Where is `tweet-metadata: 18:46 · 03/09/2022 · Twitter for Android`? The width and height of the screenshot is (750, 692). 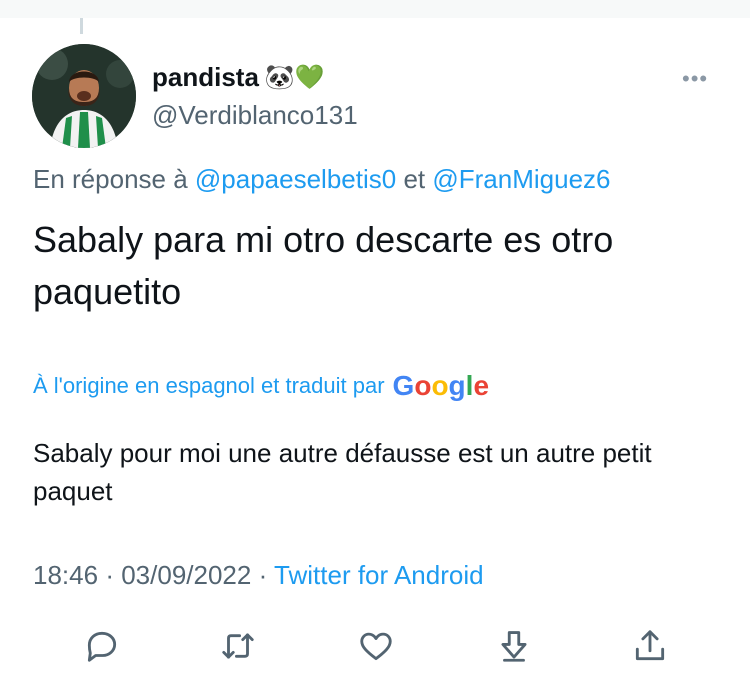 tweet-metadata: 18:46 · 03/09/2022 · Twitter for Android is located at coordinates (258, 575).